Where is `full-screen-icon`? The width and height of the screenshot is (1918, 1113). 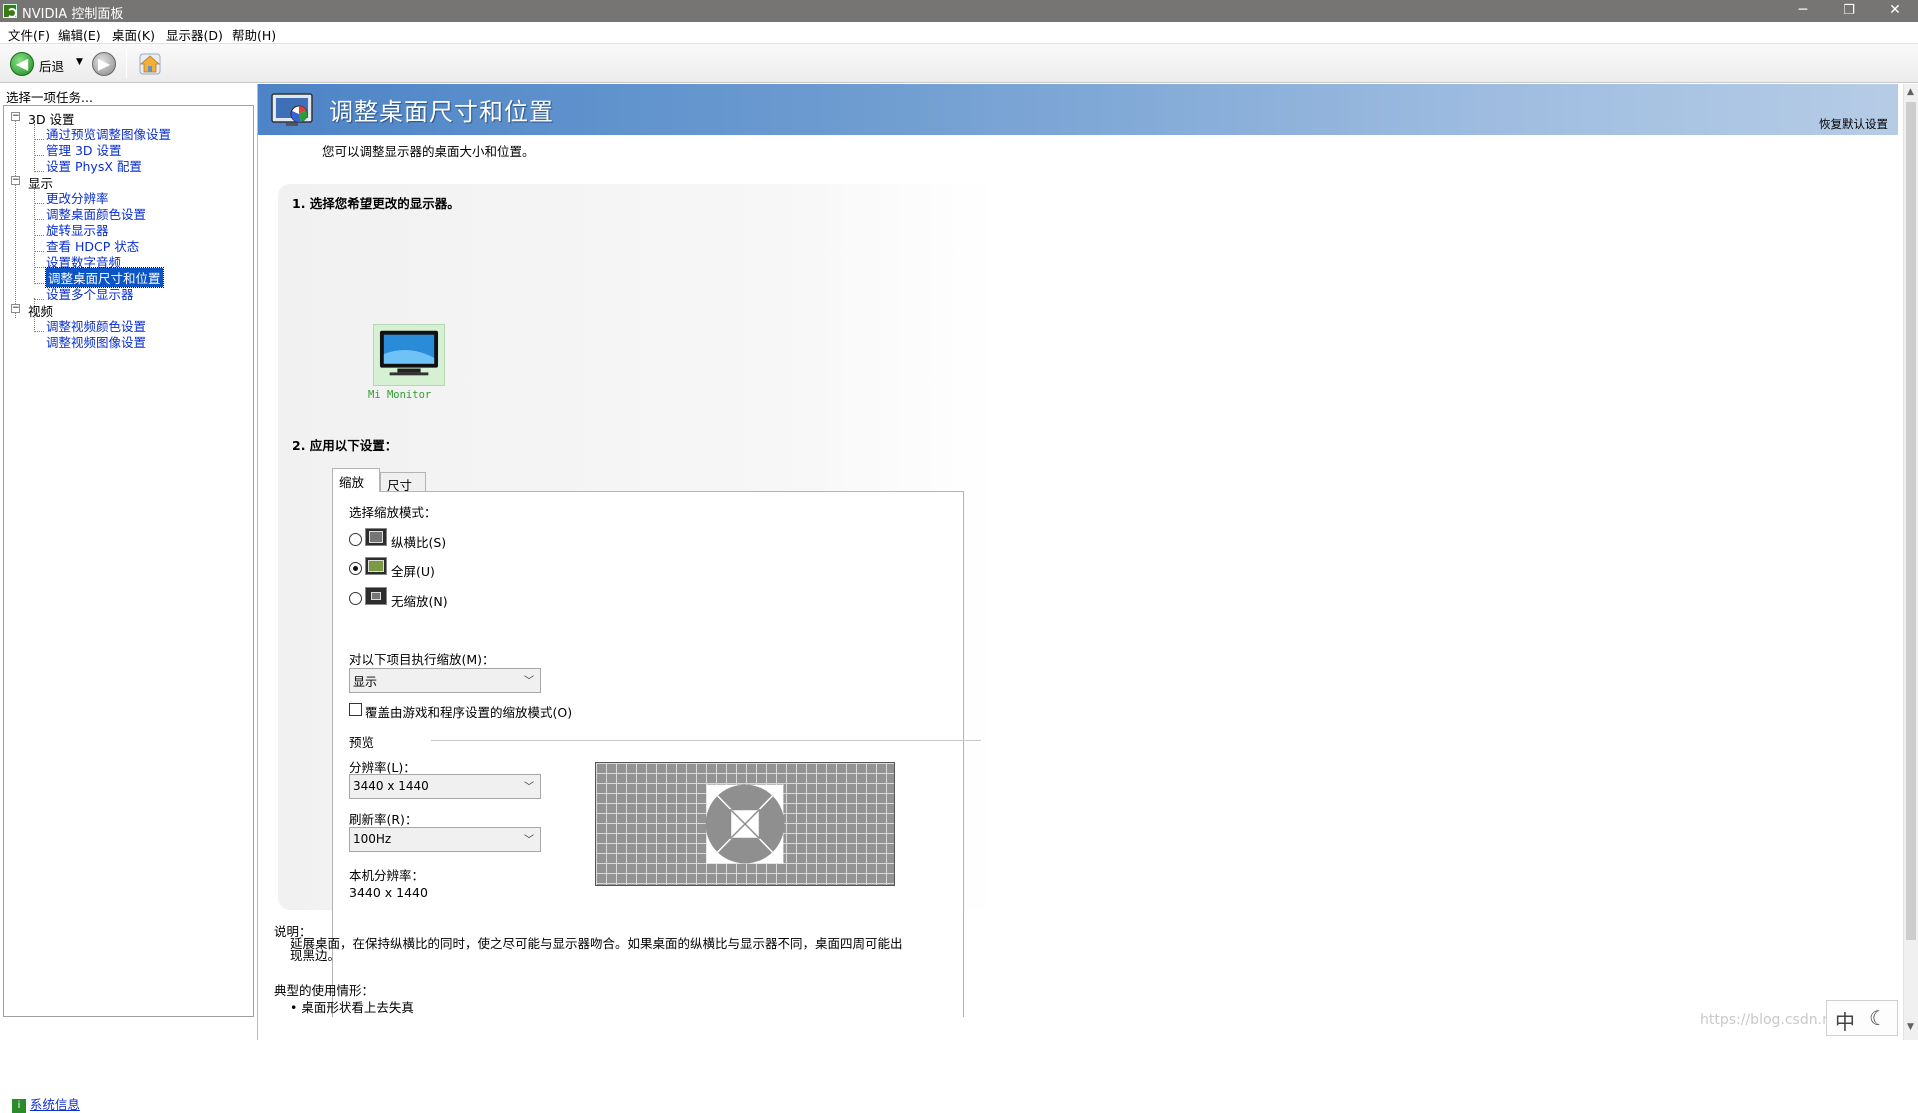
full-screen-icon is located at coordinates (376, 566).